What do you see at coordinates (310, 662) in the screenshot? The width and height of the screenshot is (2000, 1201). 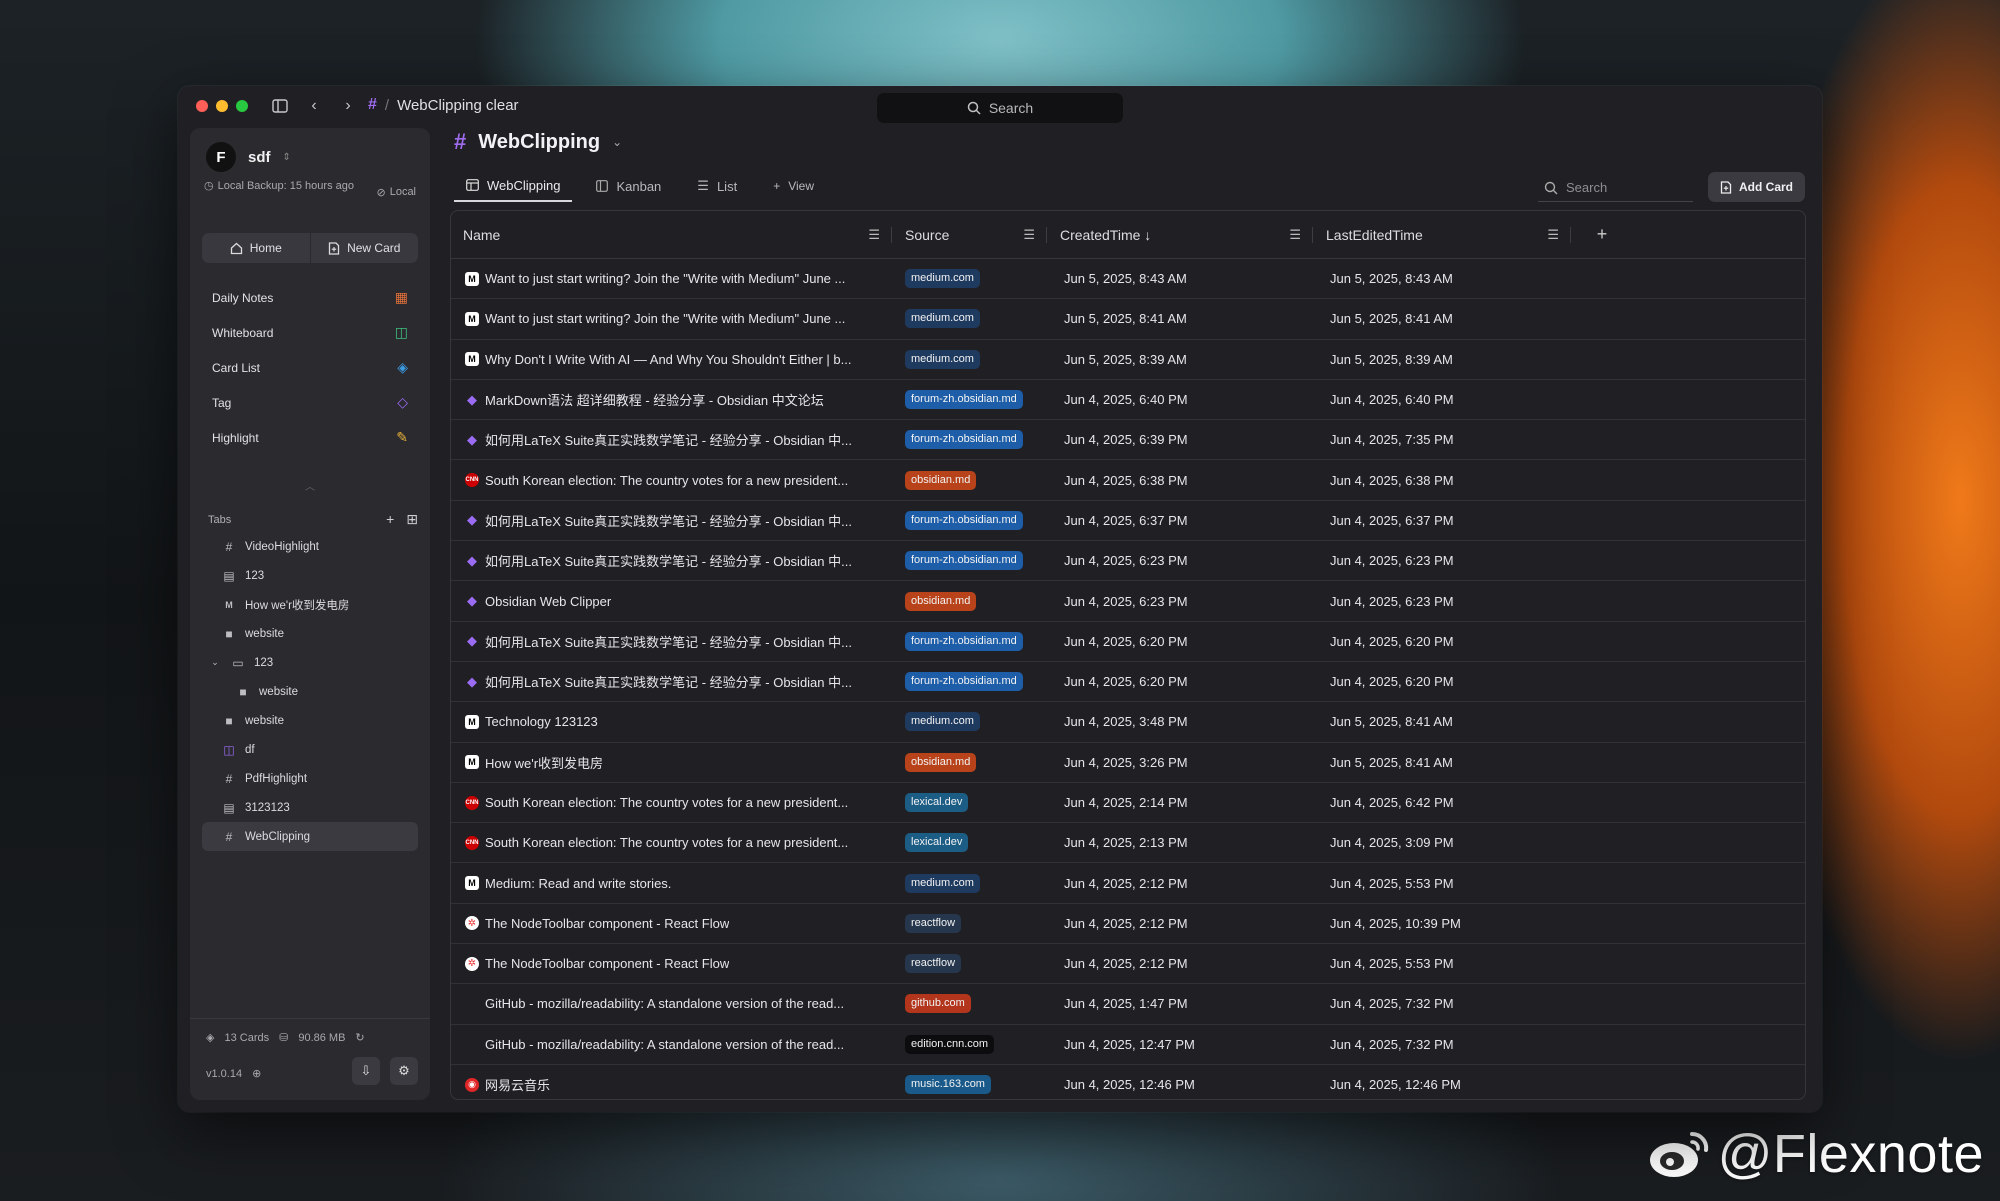 I see `tab-folder: ⌄ ▭ 123` at bounding box center [310, 662].